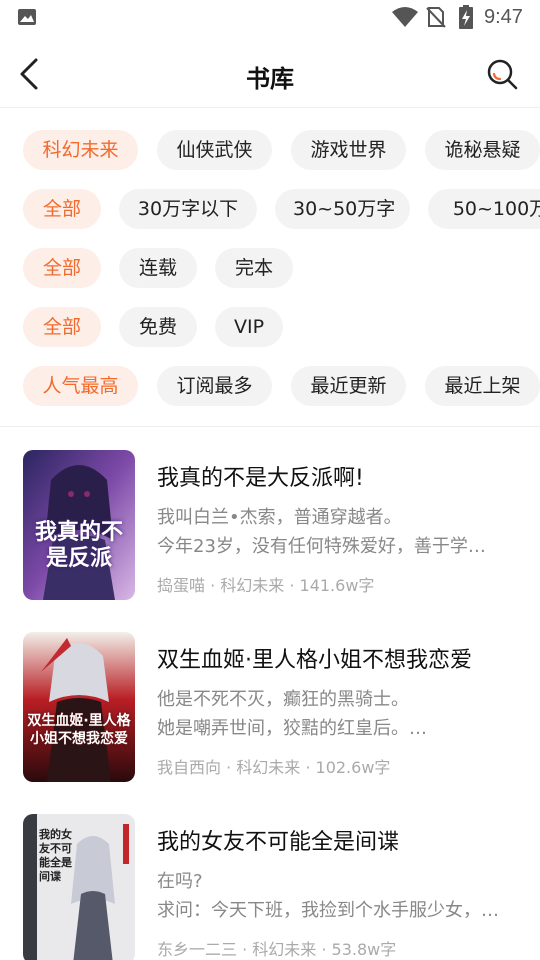  What do you see at coordinates (278, 840) in the screenshot?
I see `book-title: 我的女友不可能全是间谍` at bounding box center [278, 840].